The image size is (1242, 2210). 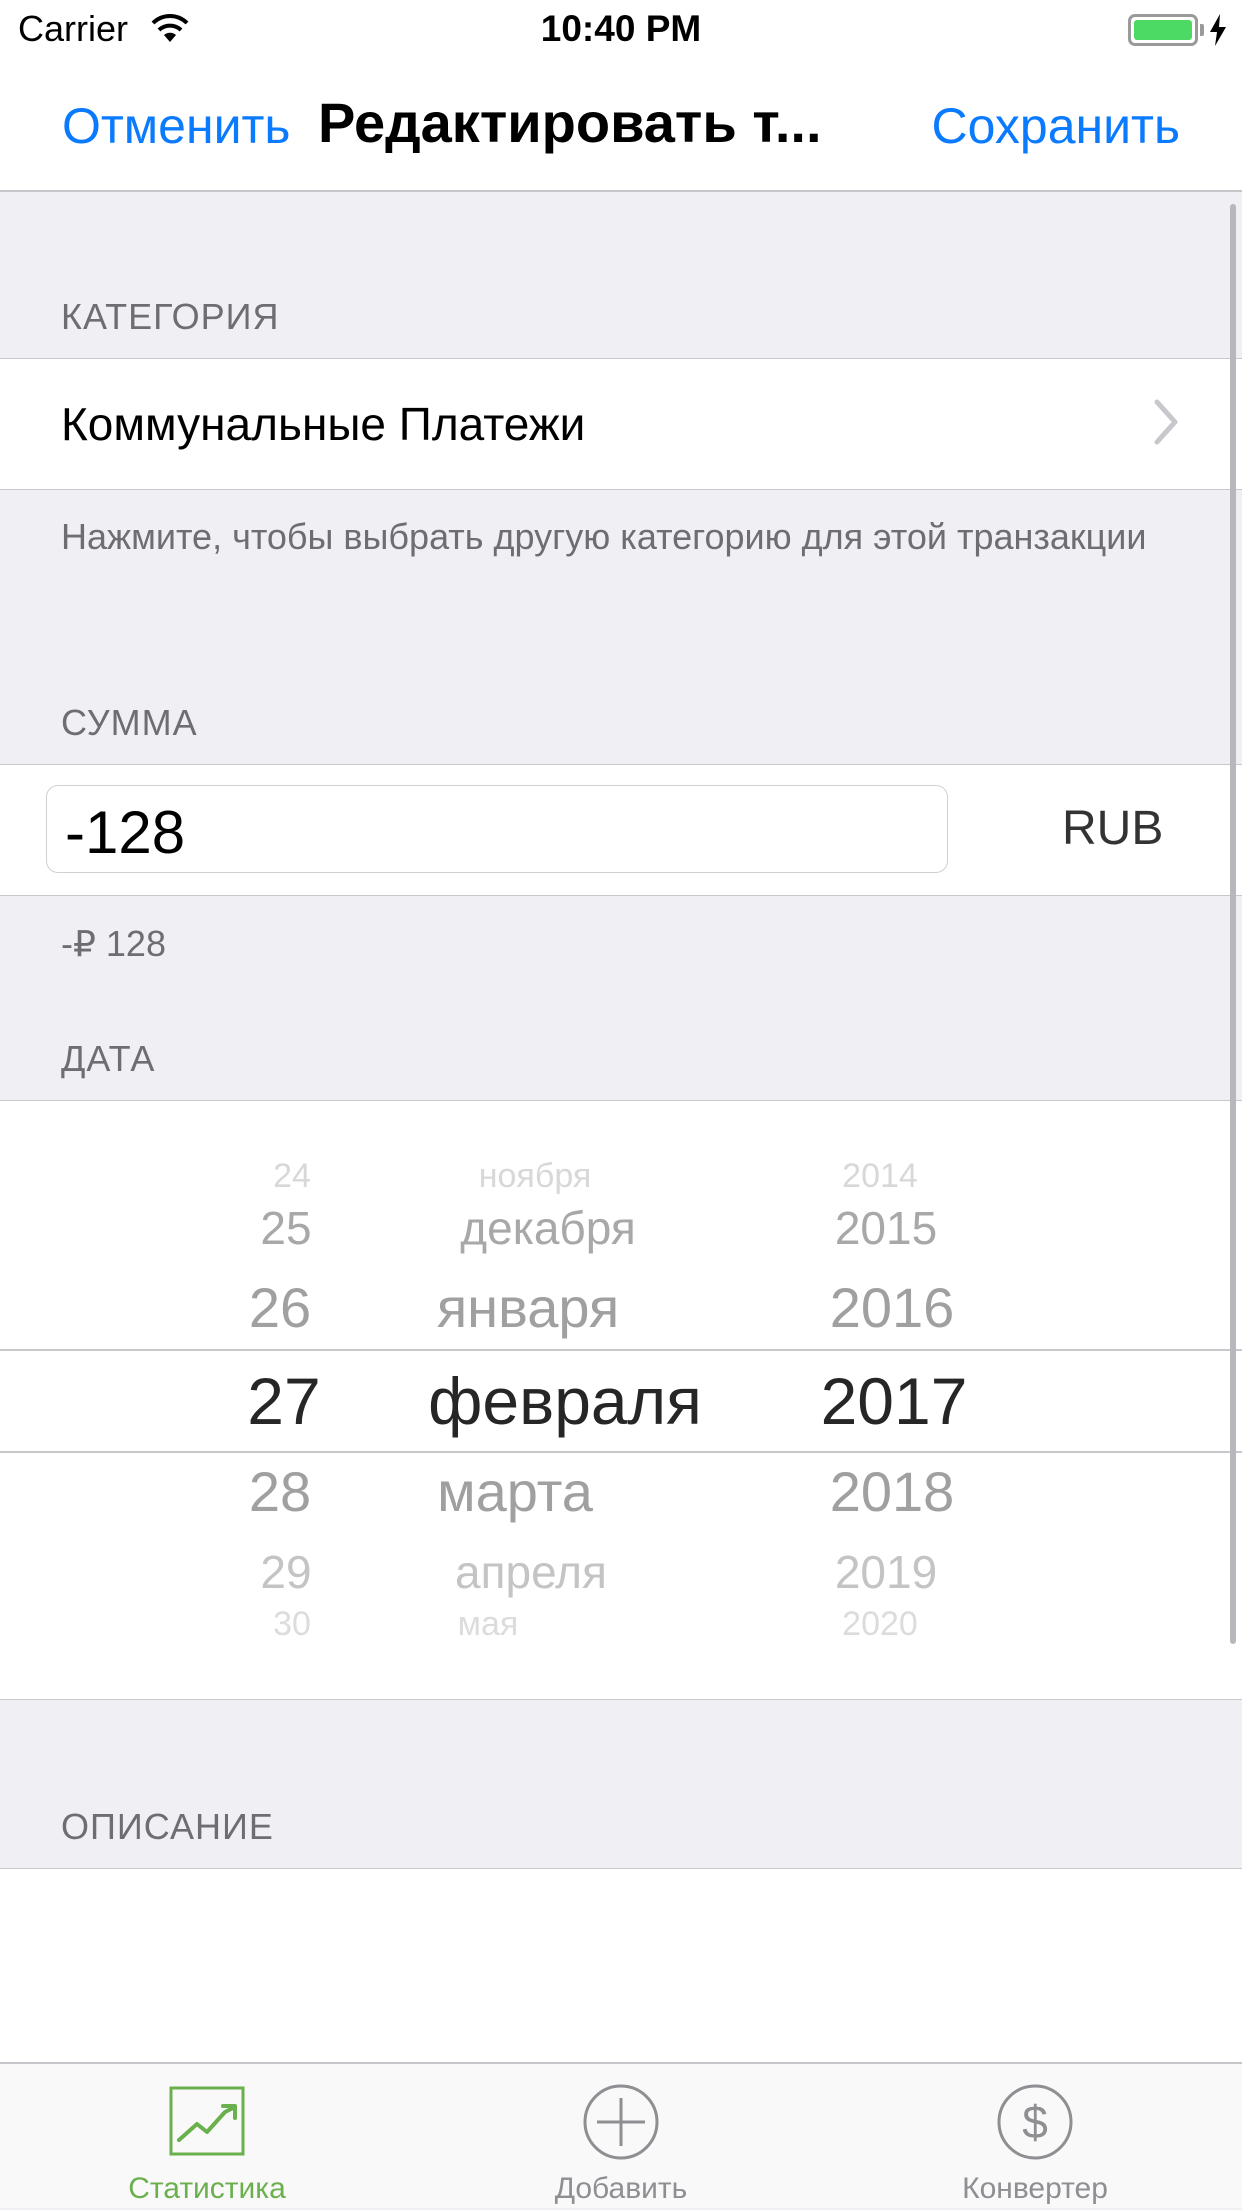 I want to click on navigation-bar: Отменить Редактировать т... Сохранить, so click(x=621, y=126).